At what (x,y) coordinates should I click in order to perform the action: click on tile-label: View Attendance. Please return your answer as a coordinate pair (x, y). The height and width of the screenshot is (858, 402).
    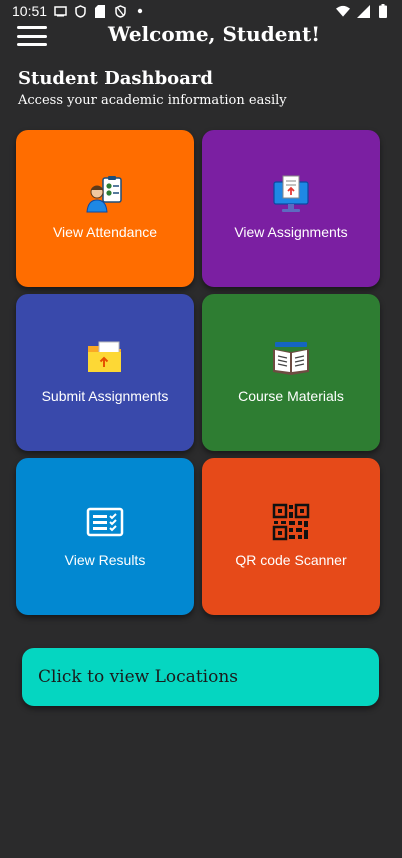
    Looking at the image, I should click on (105, 232).